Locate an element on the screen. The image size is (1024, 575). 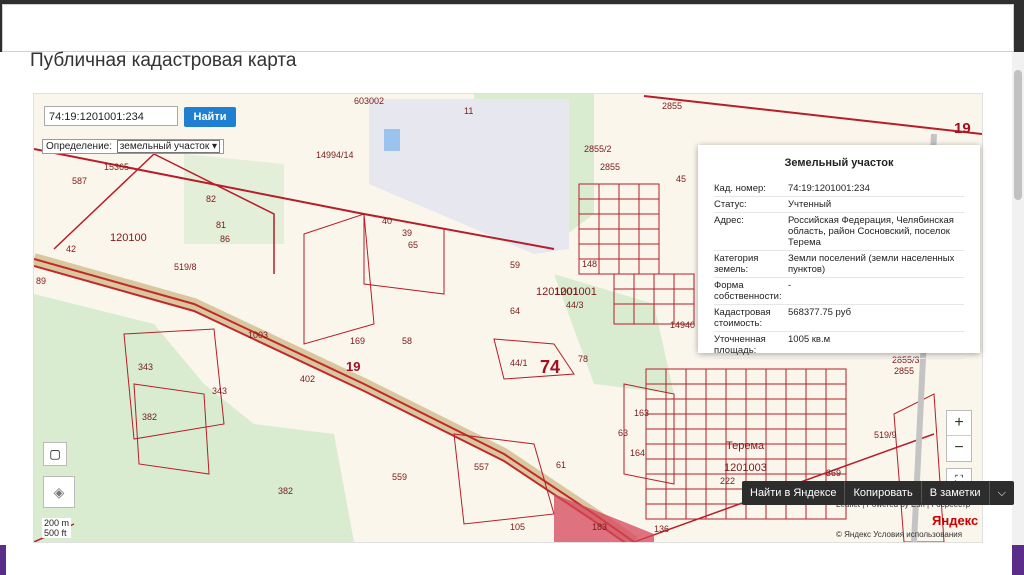
highlighted-zone is located at coordinates (604, 518).